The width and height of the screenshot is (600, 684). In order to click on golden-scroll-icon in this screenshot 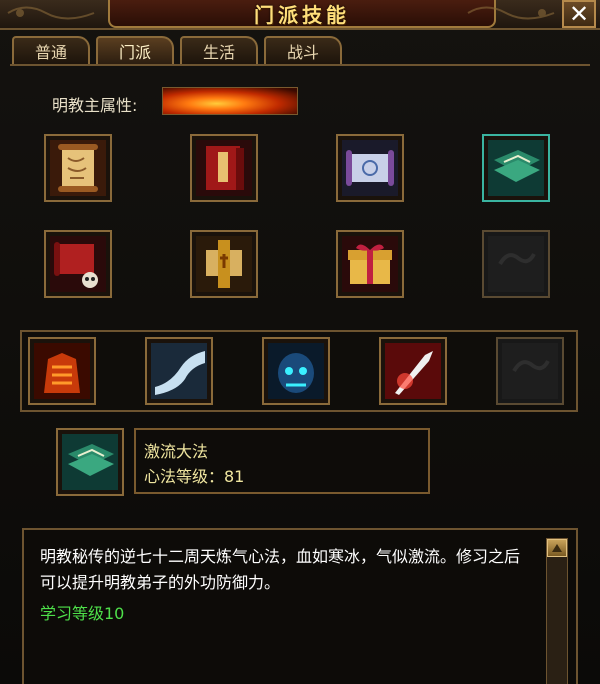, I will do `click(78, 168)`.